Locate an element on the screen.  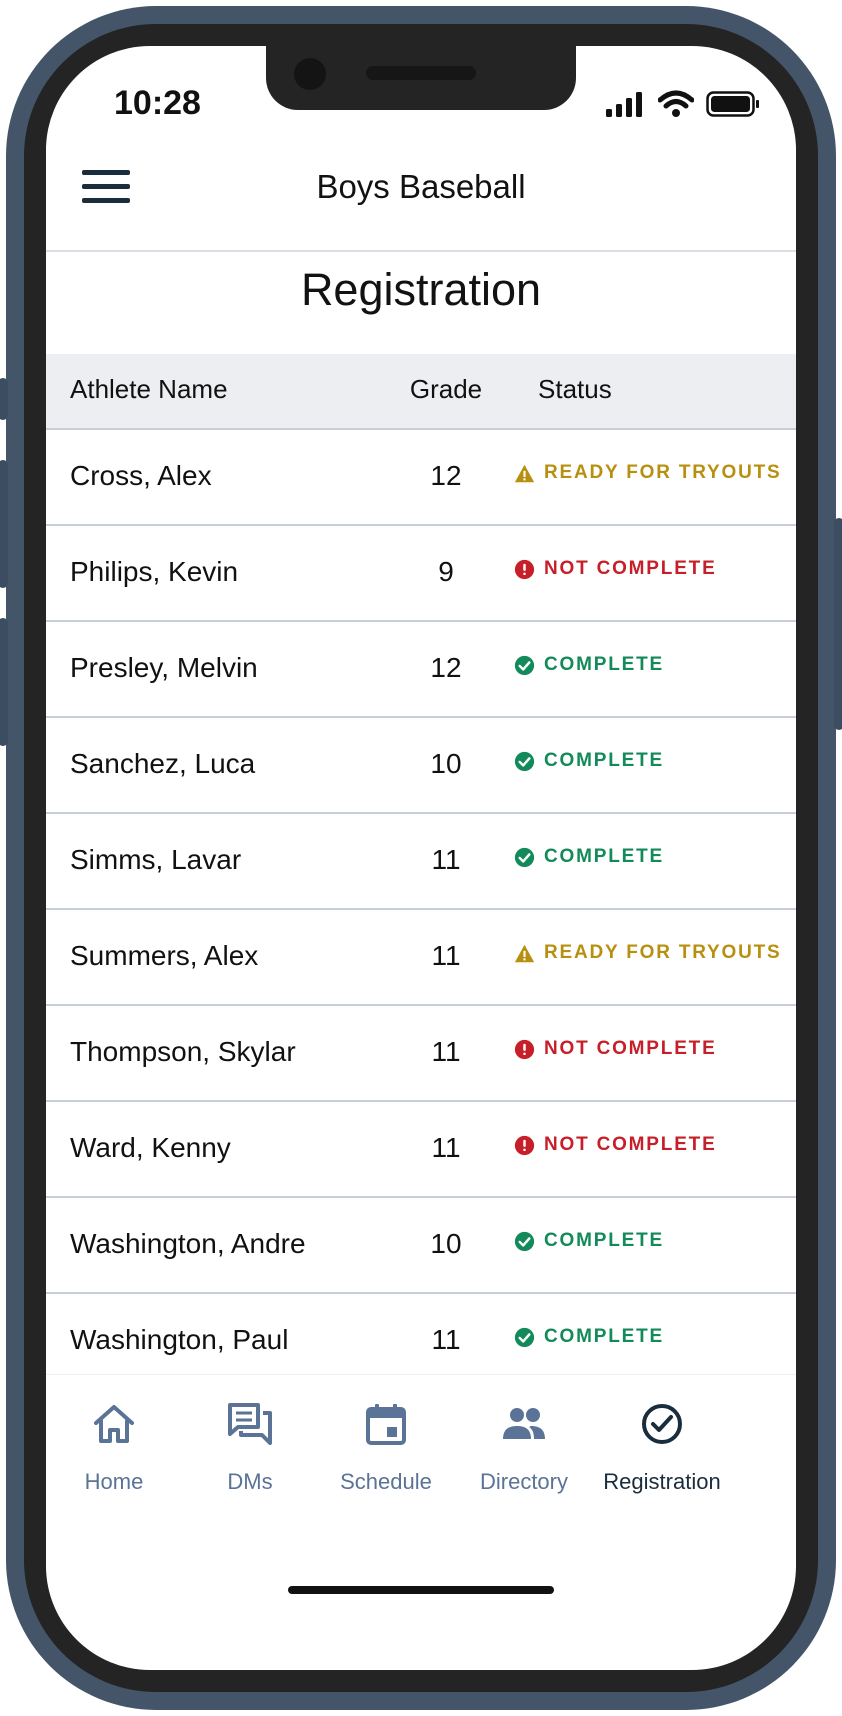
page-title: Registration is located at coordinates (421, 289).